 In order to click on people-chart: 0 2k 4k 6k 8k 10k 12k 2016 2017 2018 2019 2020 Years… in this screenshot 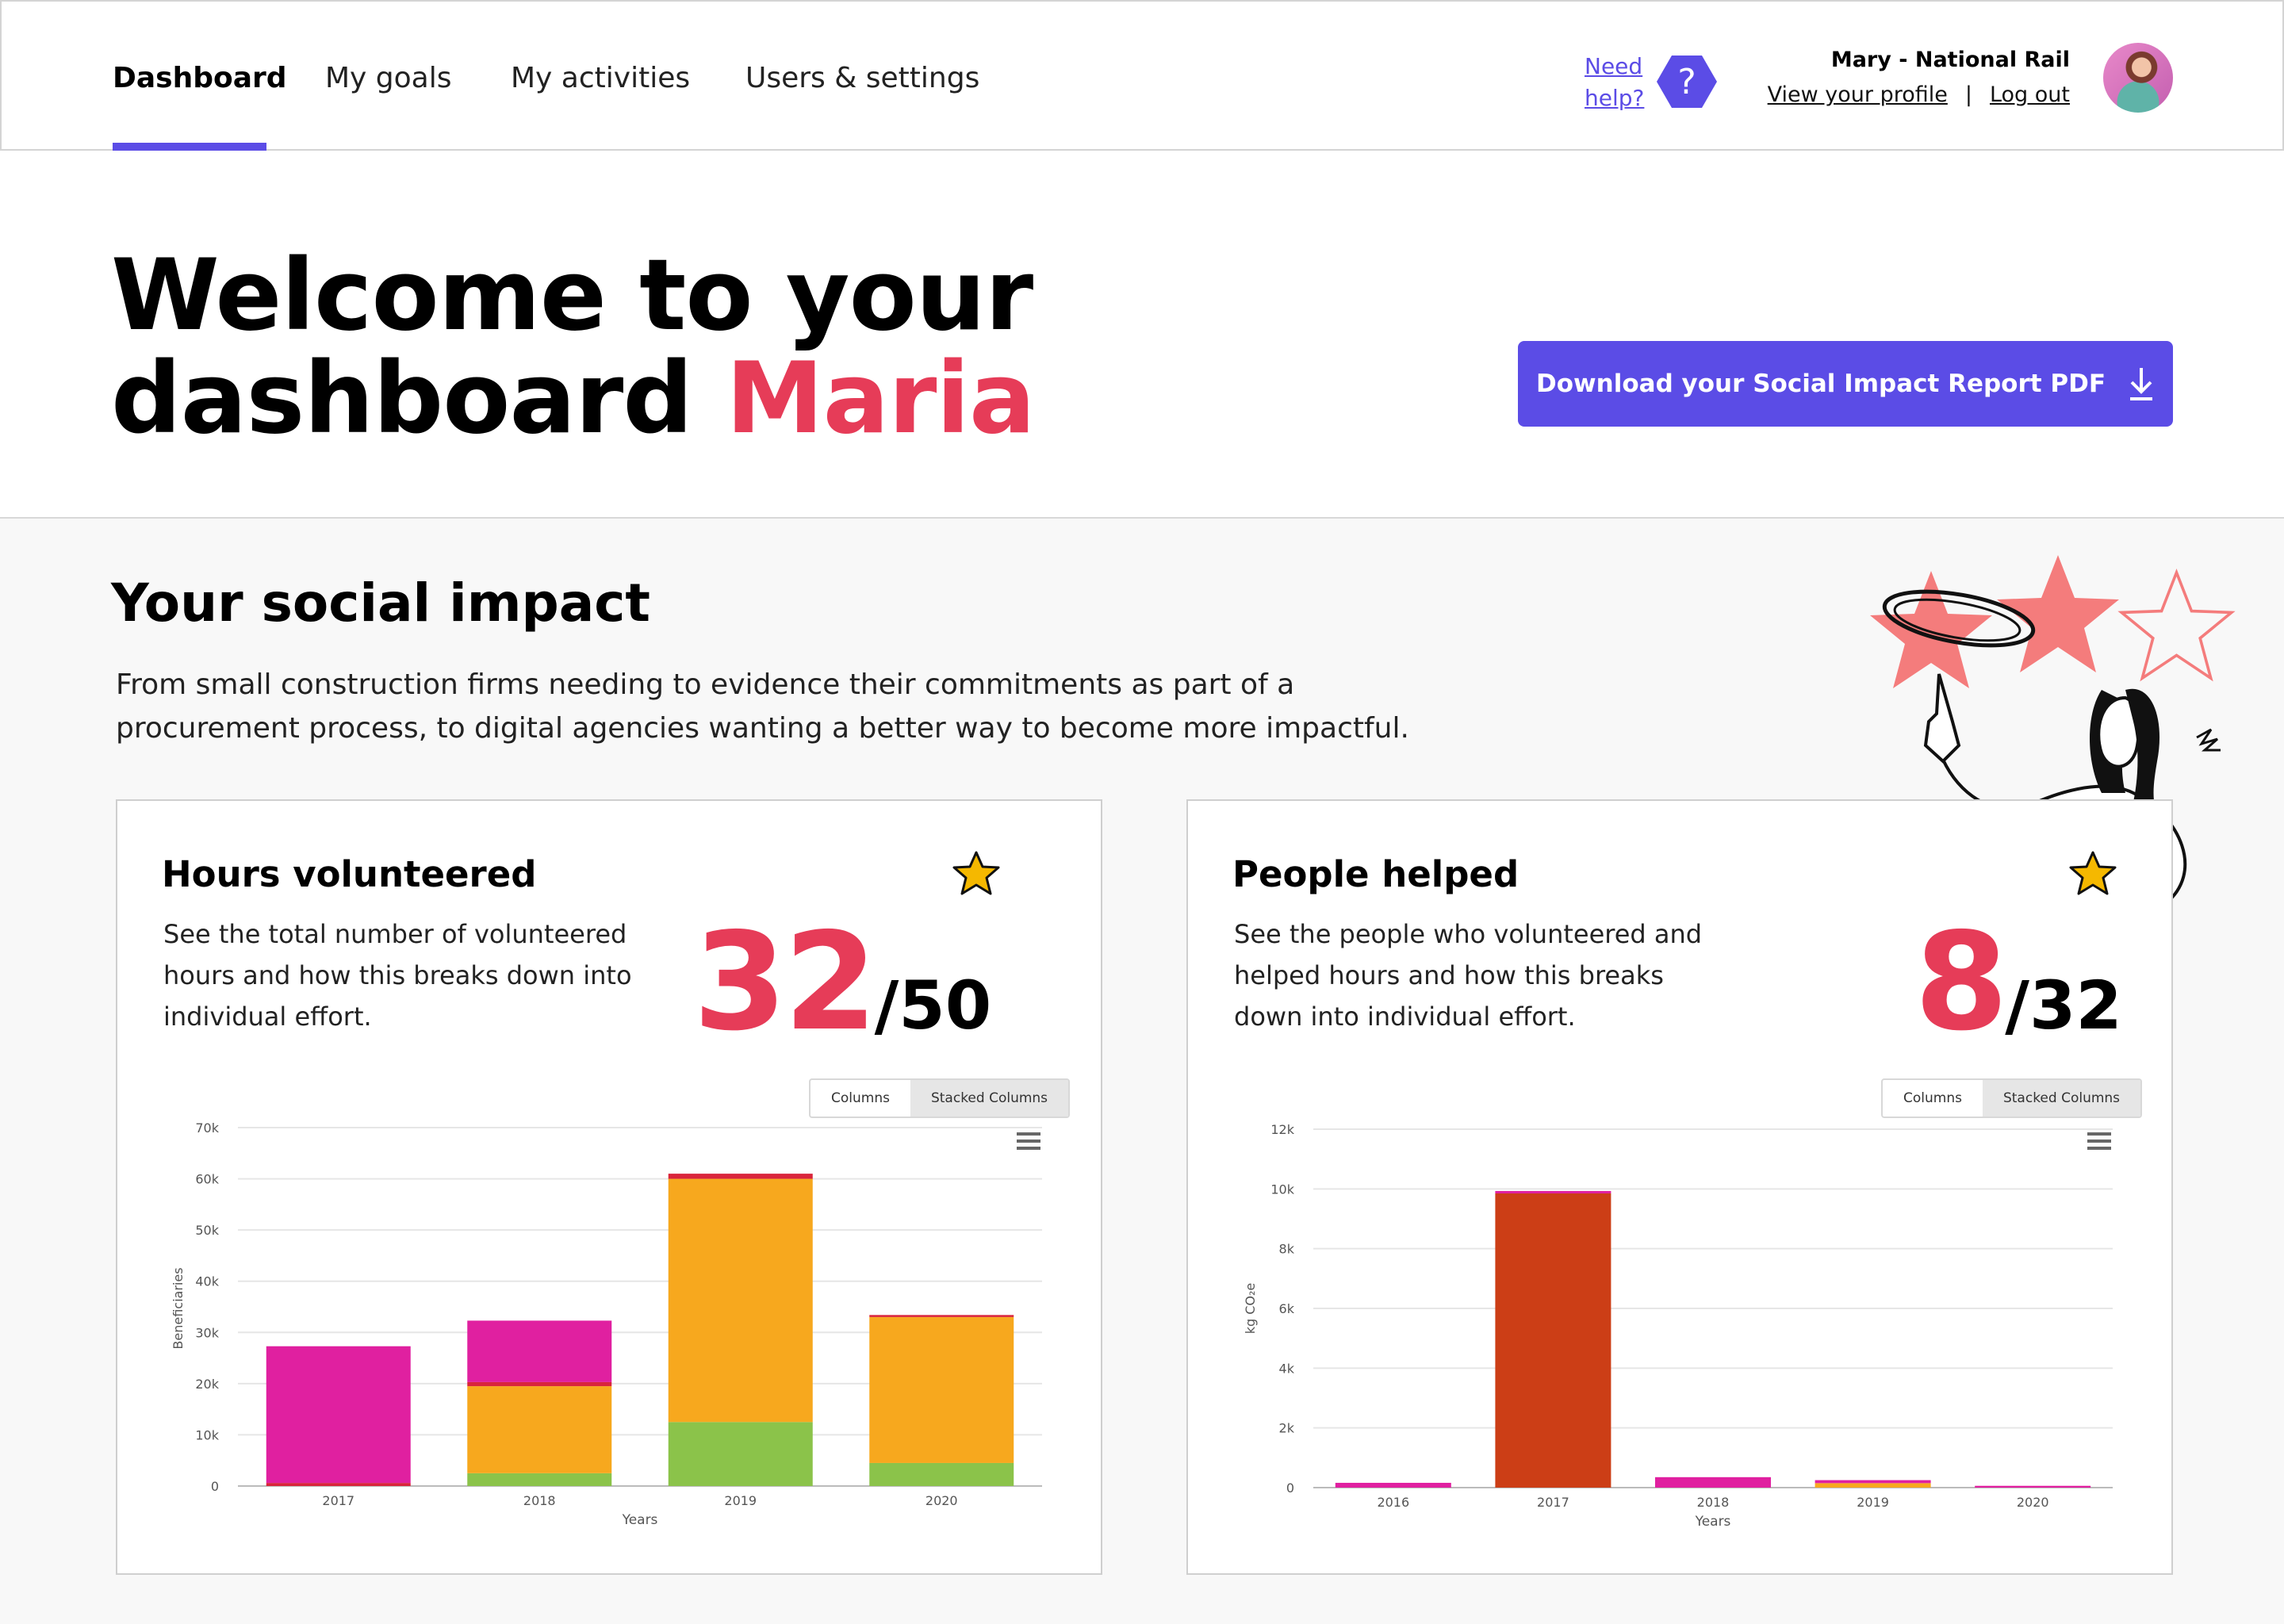, I will do `click(1678, 1326)`.